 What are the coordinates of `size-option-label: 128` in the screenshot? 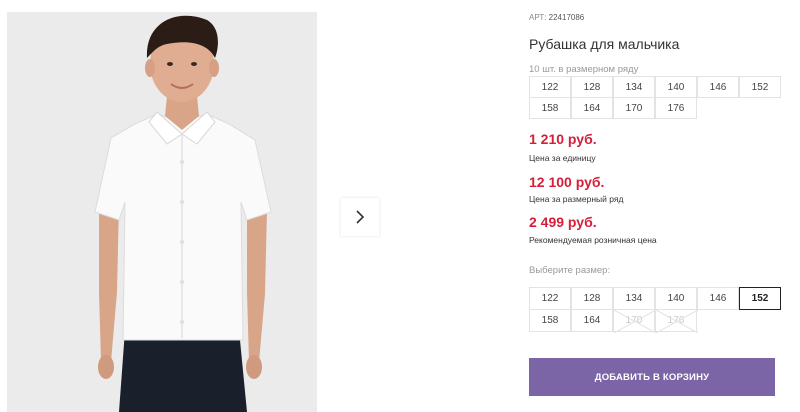 It's located at (592, 298).